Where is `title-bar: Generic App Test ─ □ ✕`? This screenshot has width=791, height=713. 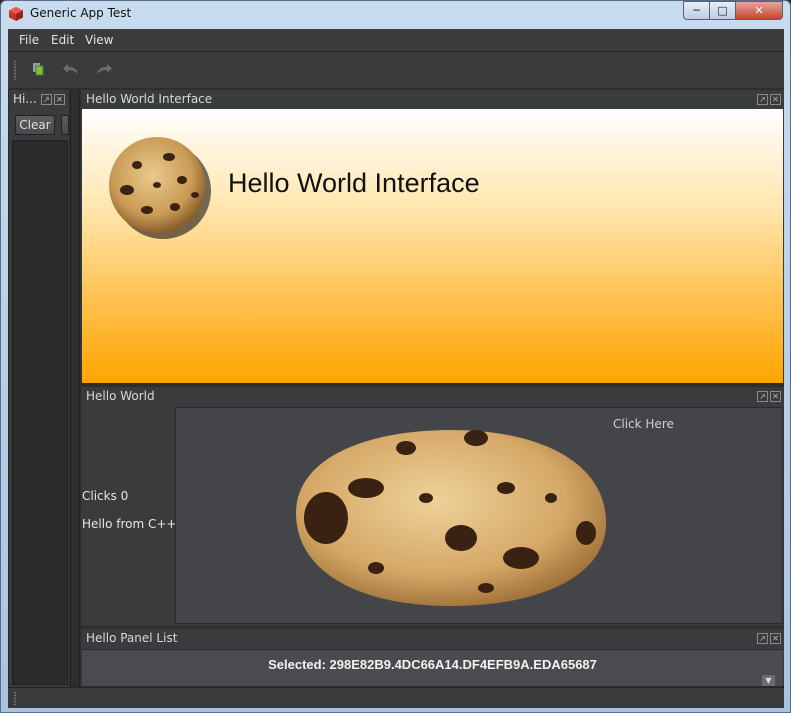 title-bar: Generic App Test ─ □ ✕ is located at coordinates (395, 14).